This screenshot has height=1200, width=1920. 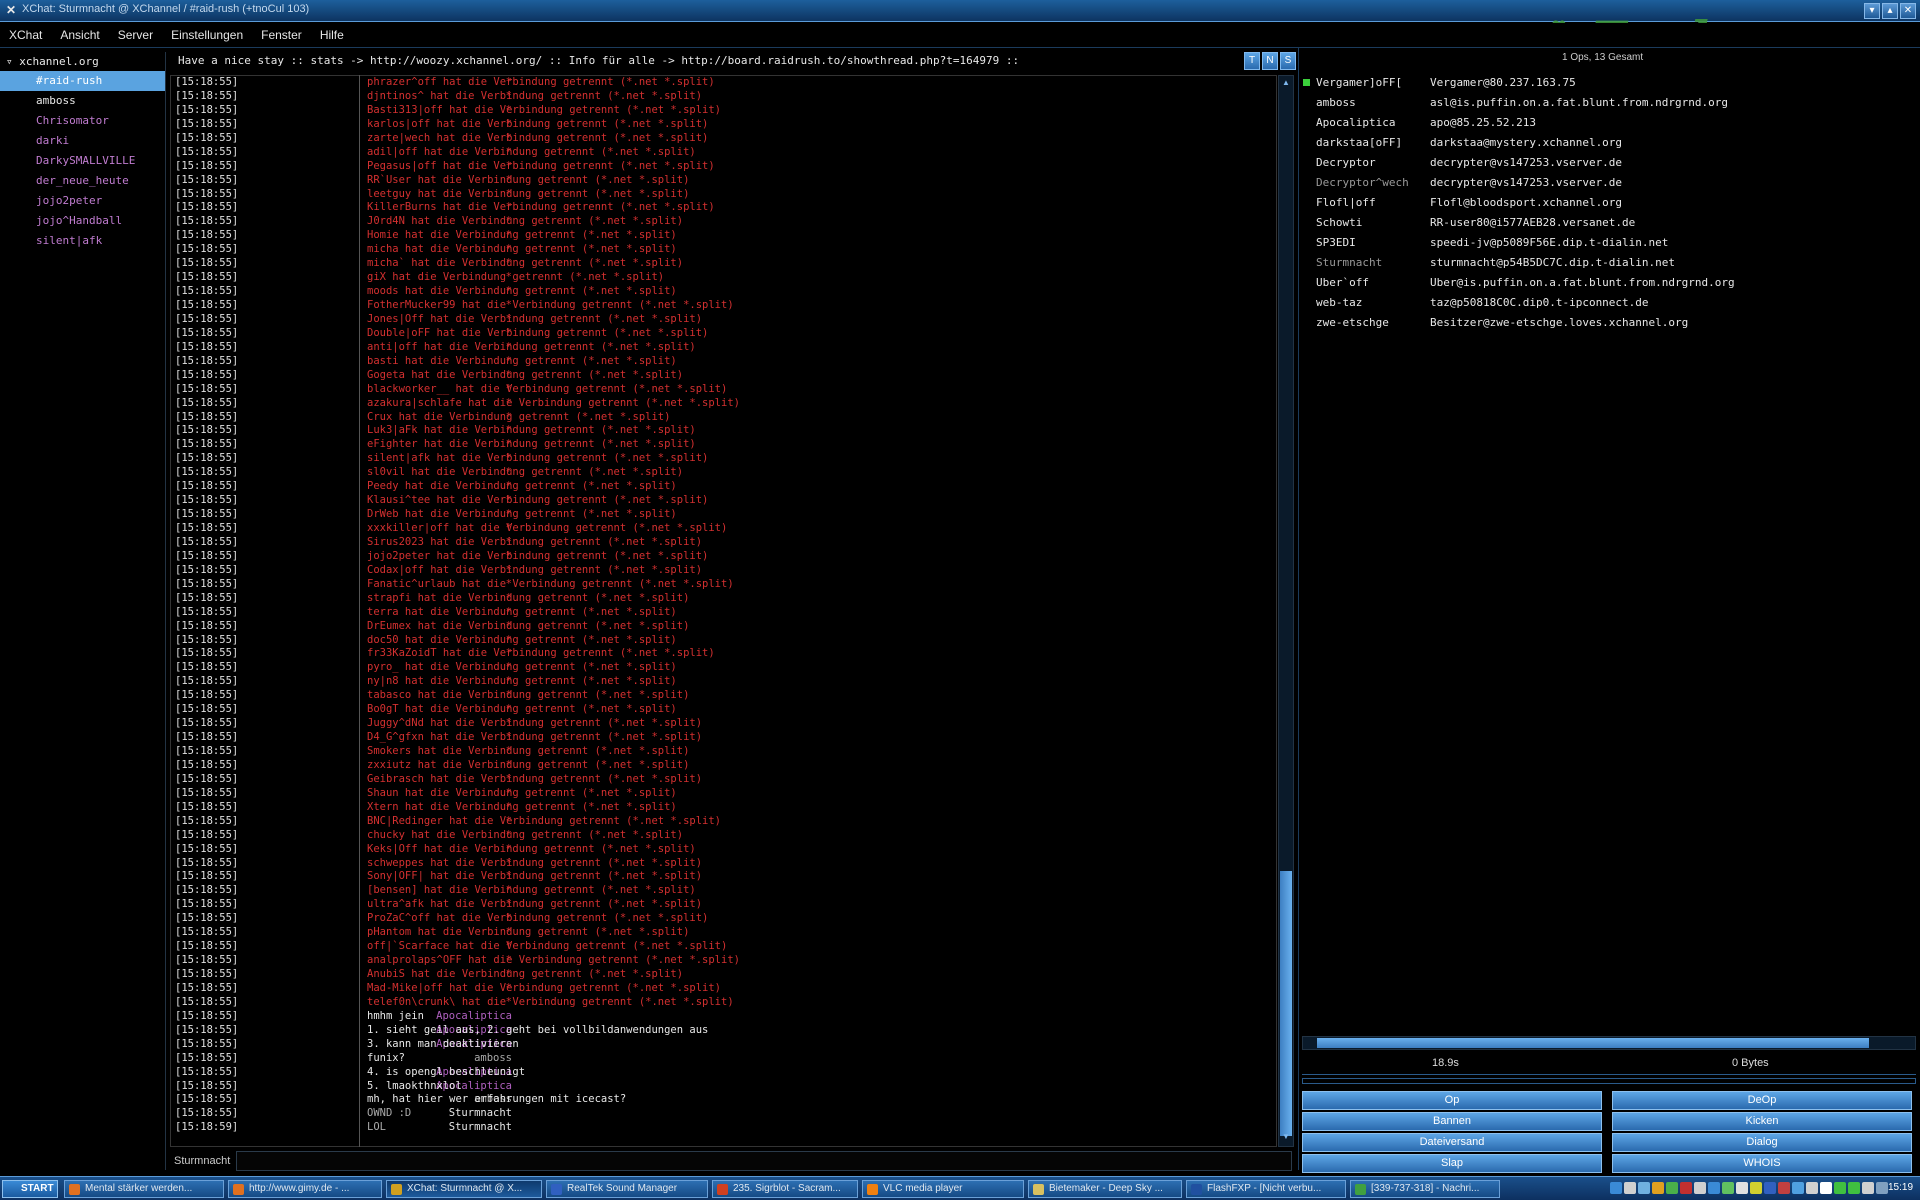 What do you see at coordinates (1342, 282) in the screenshot?
I see `user-nick: Uber`off` at bounding box center [1342, 282].